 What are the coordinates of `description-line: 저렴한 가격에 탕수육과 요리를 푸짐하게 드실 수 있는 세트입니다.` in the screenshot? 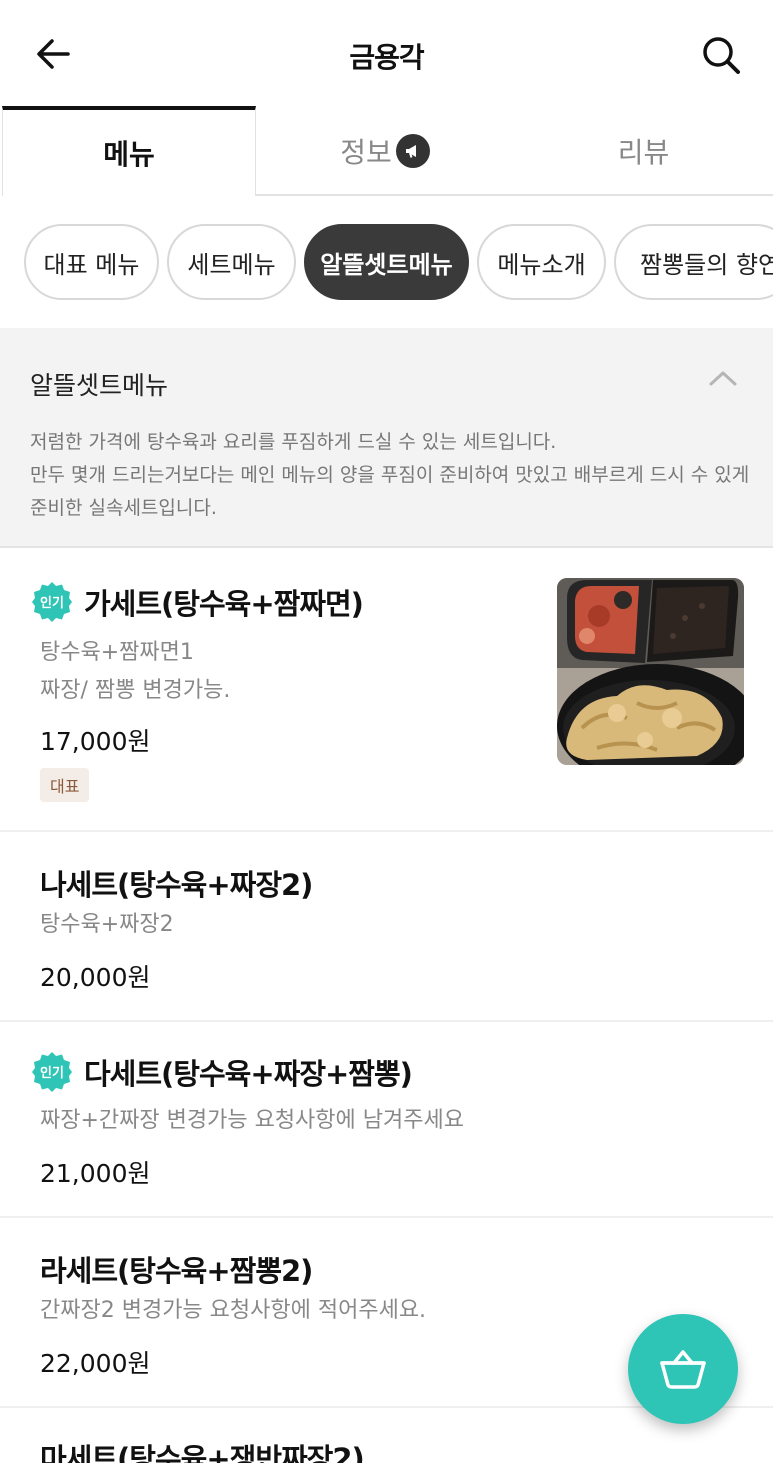 It's located at (293, 442).